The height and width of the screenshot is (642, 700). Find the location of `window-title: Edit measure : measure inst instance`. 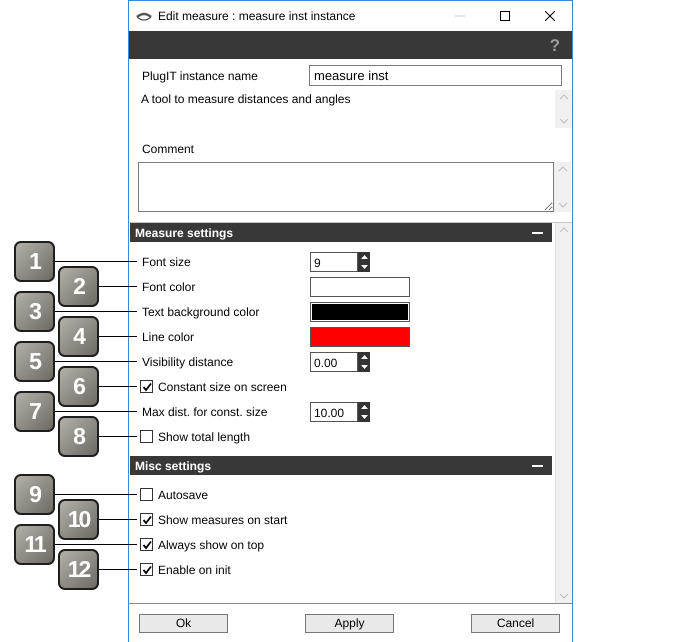

window-title: Edit measure : measure inst instance is located at coordinates (257, 16).